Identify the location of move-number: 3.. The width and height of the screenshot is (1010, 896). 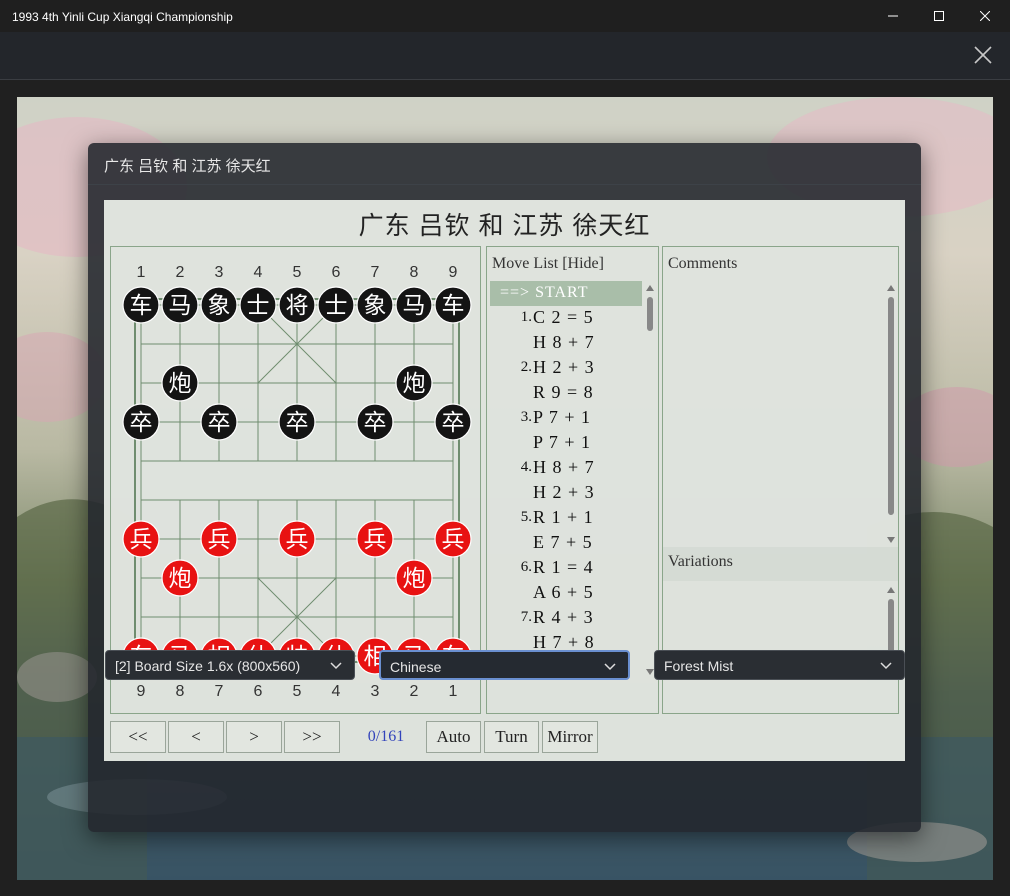
(526, 417).